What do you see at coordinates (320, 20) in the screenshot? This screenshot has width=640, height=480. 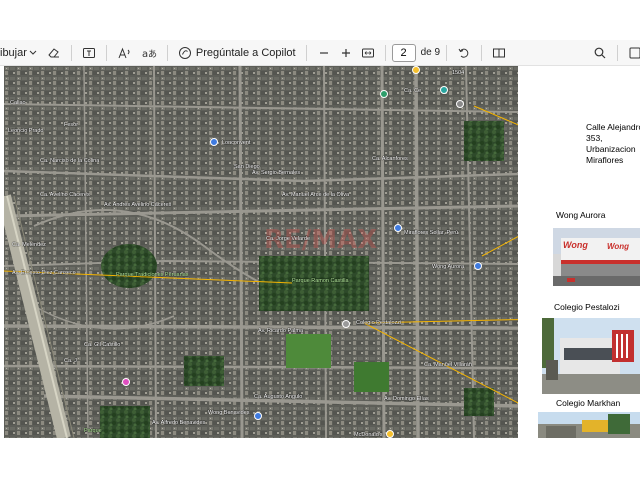 I see `window-top-area` at bounding box center [320, 20].